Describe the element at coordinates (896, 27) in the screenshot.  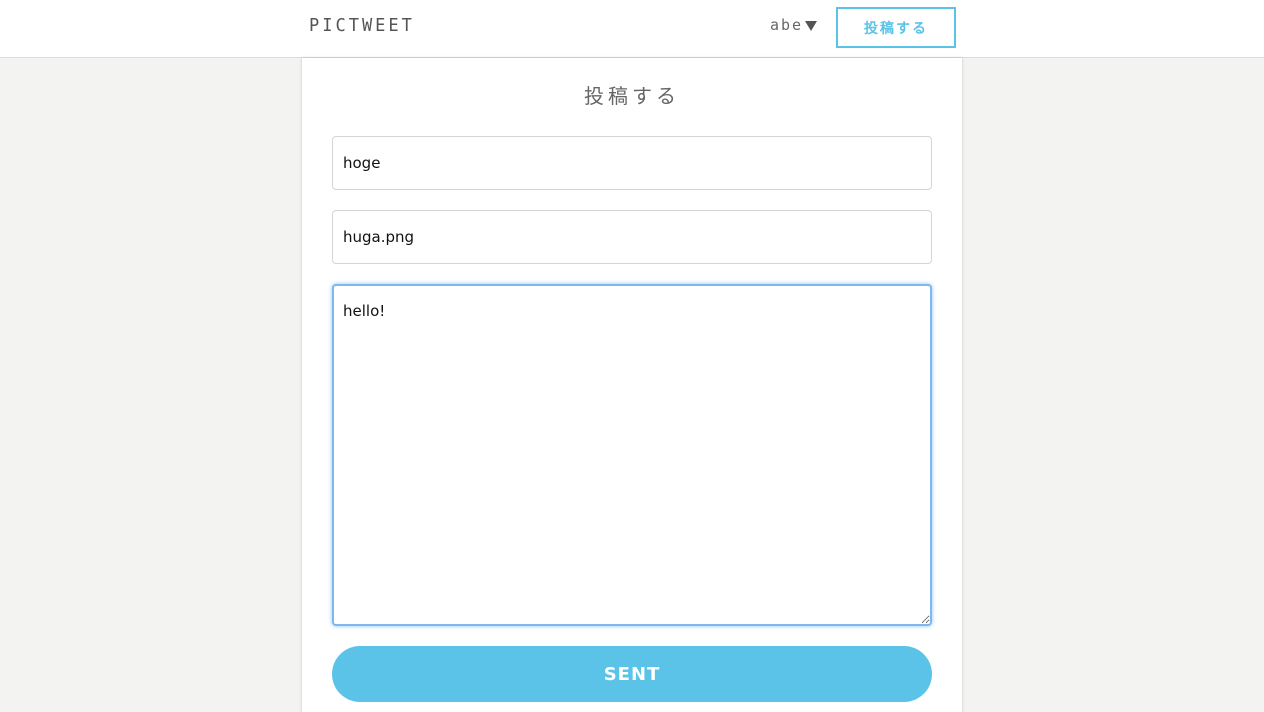
I see `new-post-button: 投稿する` at that location.